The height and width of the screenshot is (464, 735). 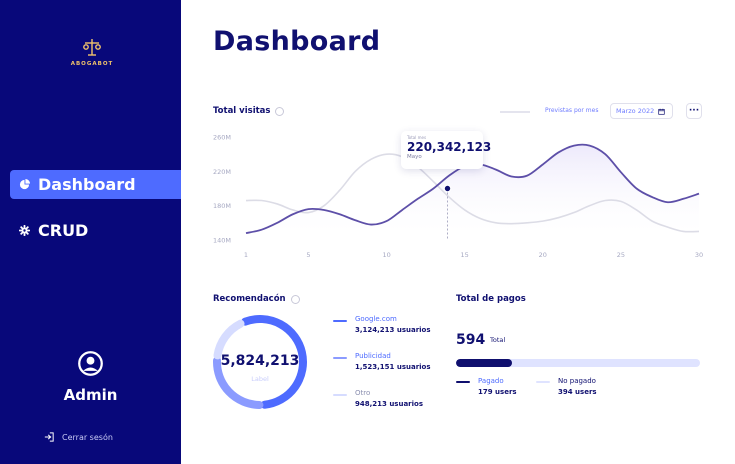 I want to click on logout-link: Cerrar sesón, so click(x=78, y=437).